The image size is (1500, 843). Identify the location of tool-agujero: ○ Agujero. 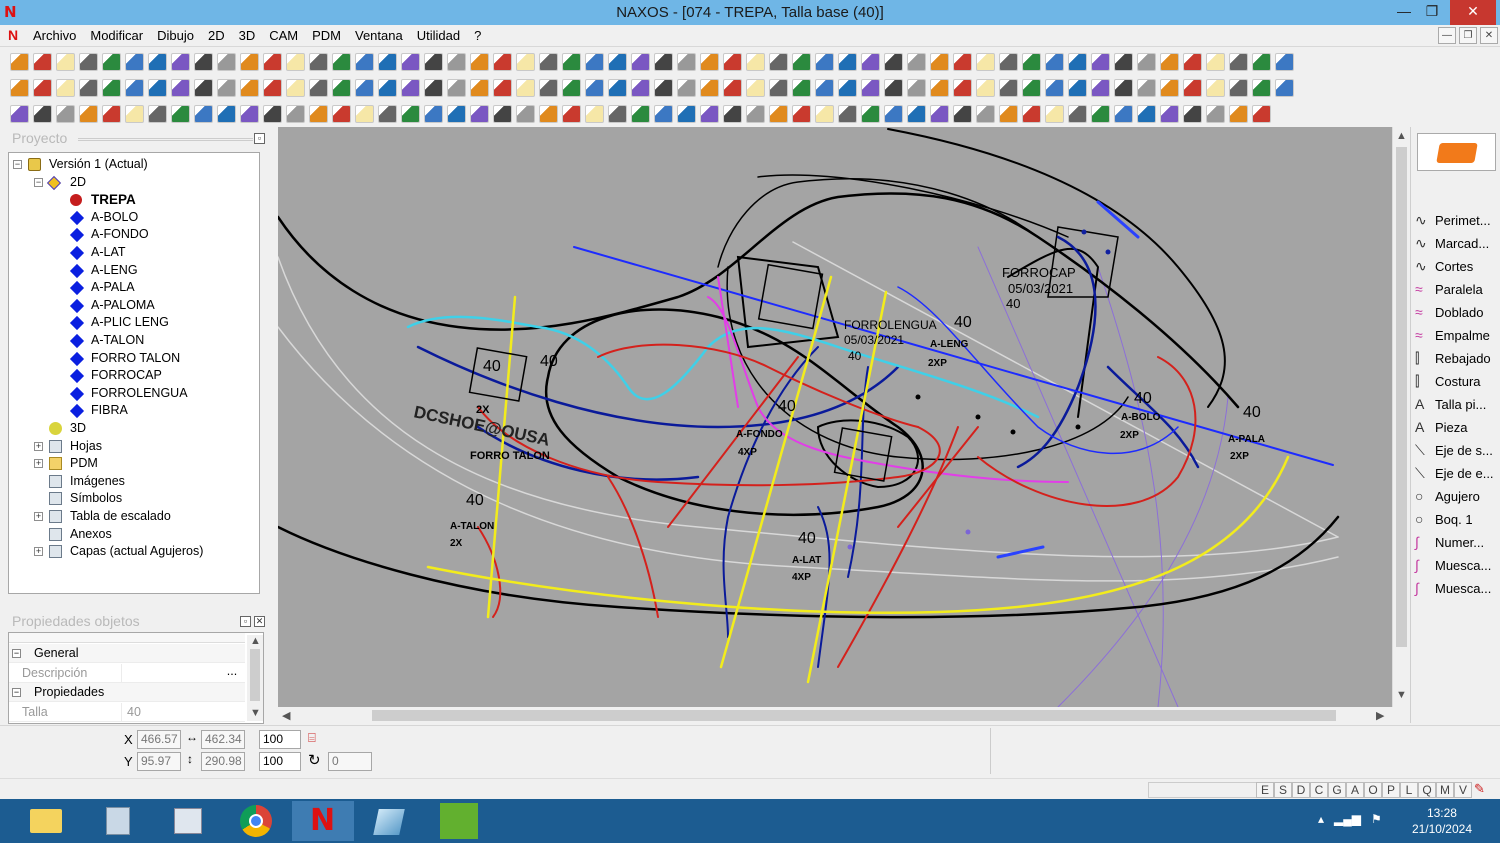
(1447, 496).